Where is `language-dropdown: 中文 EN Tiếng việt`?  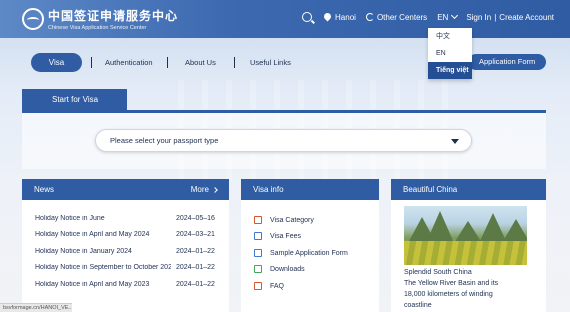
language-dropdown: 中文 EN Tiếng việt is located at coordinates (450, 53).